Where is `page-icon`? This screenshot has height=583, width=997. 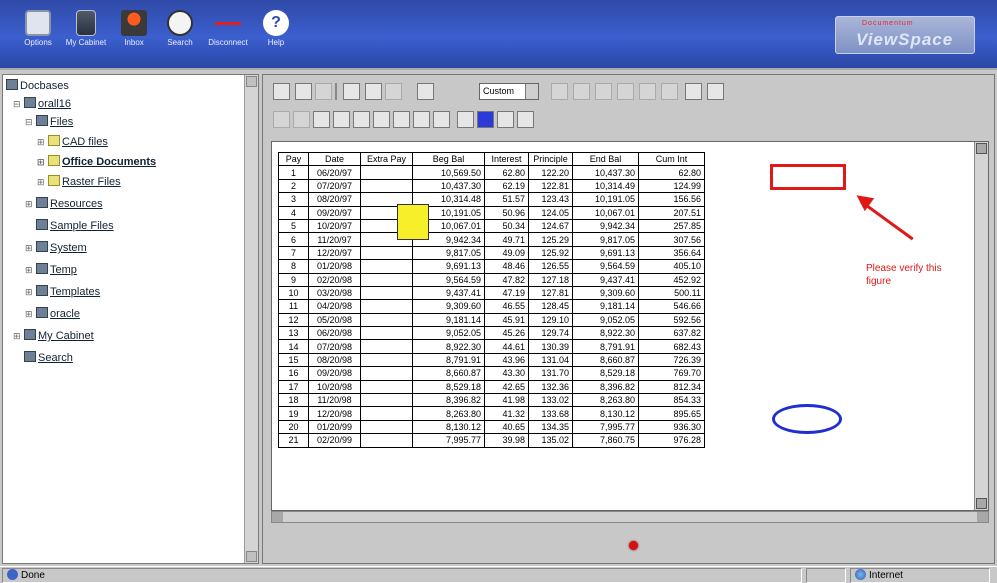 page-icon is located at coordinates (669, 91).